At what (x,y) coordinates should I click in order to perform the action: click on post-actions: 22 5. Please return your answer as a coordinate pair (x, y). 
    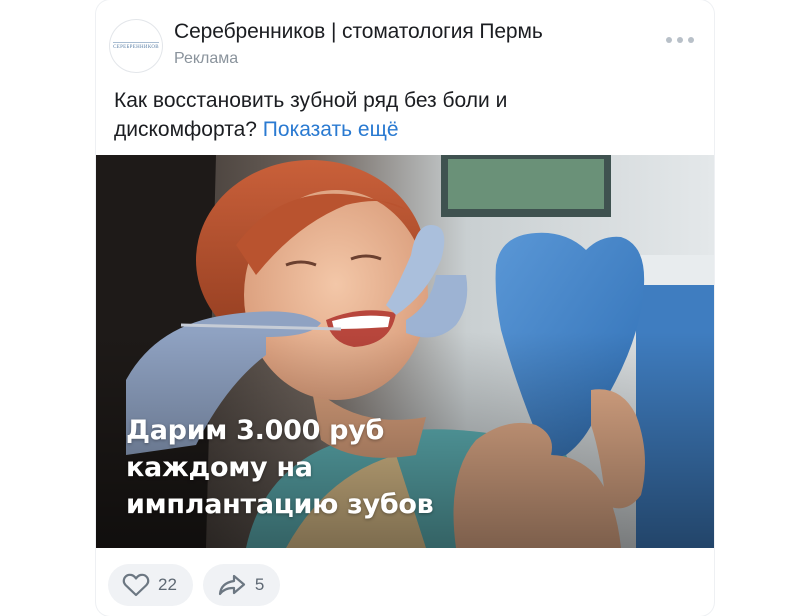
    Looking at the image, I should click on (194, 585).